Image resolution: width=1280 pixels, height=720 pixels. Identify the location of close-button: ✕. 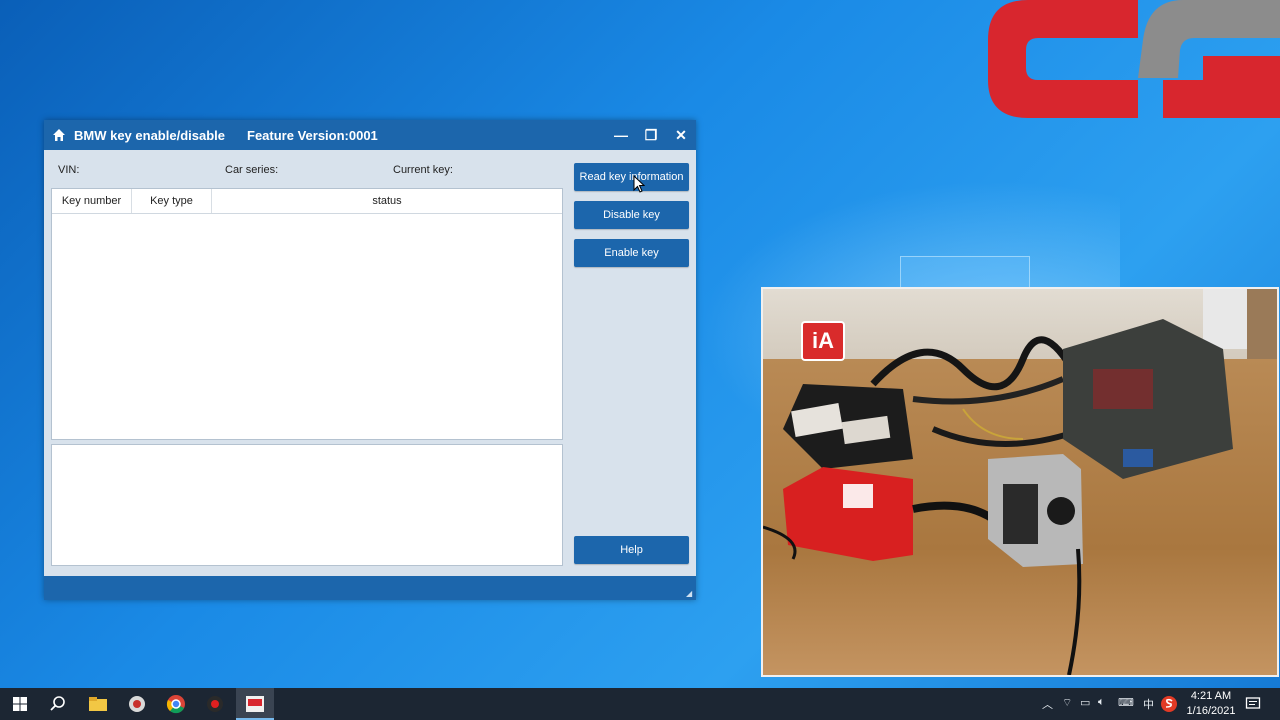
(681, 135).